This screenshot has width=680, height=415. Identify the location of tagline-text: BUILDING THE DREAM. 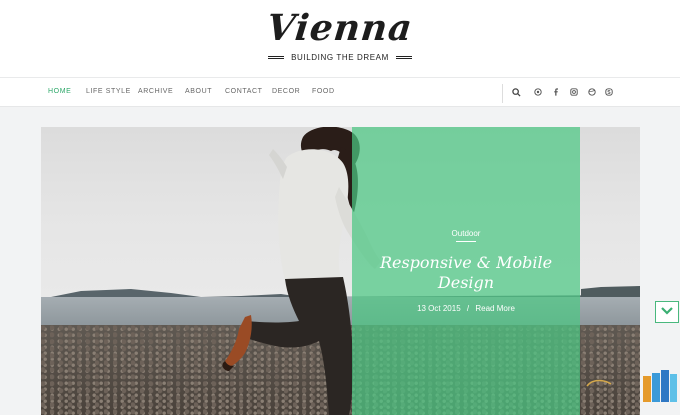
(340, 57).